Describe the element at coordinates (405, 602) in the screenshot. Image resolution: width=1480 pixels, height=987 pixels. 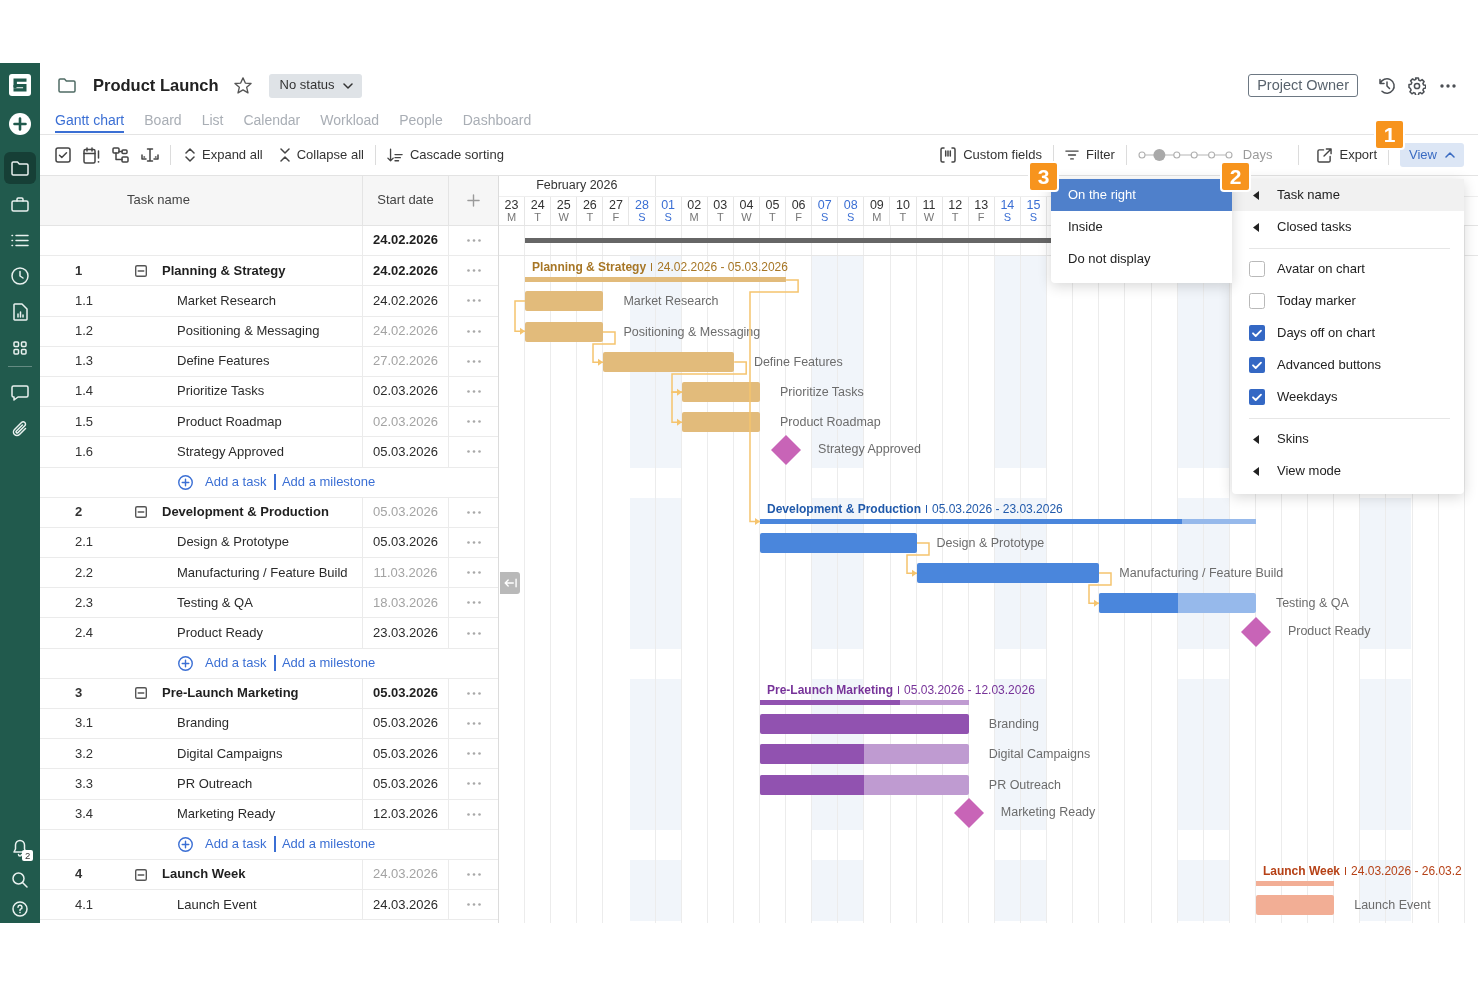
I see `start-date: 18.03.2026` at that location.